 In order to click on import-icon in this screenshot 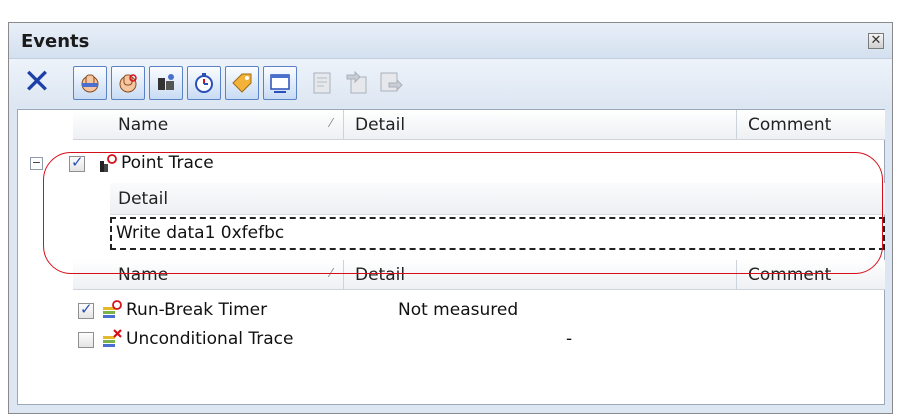, I will do `click(357, 83)`.